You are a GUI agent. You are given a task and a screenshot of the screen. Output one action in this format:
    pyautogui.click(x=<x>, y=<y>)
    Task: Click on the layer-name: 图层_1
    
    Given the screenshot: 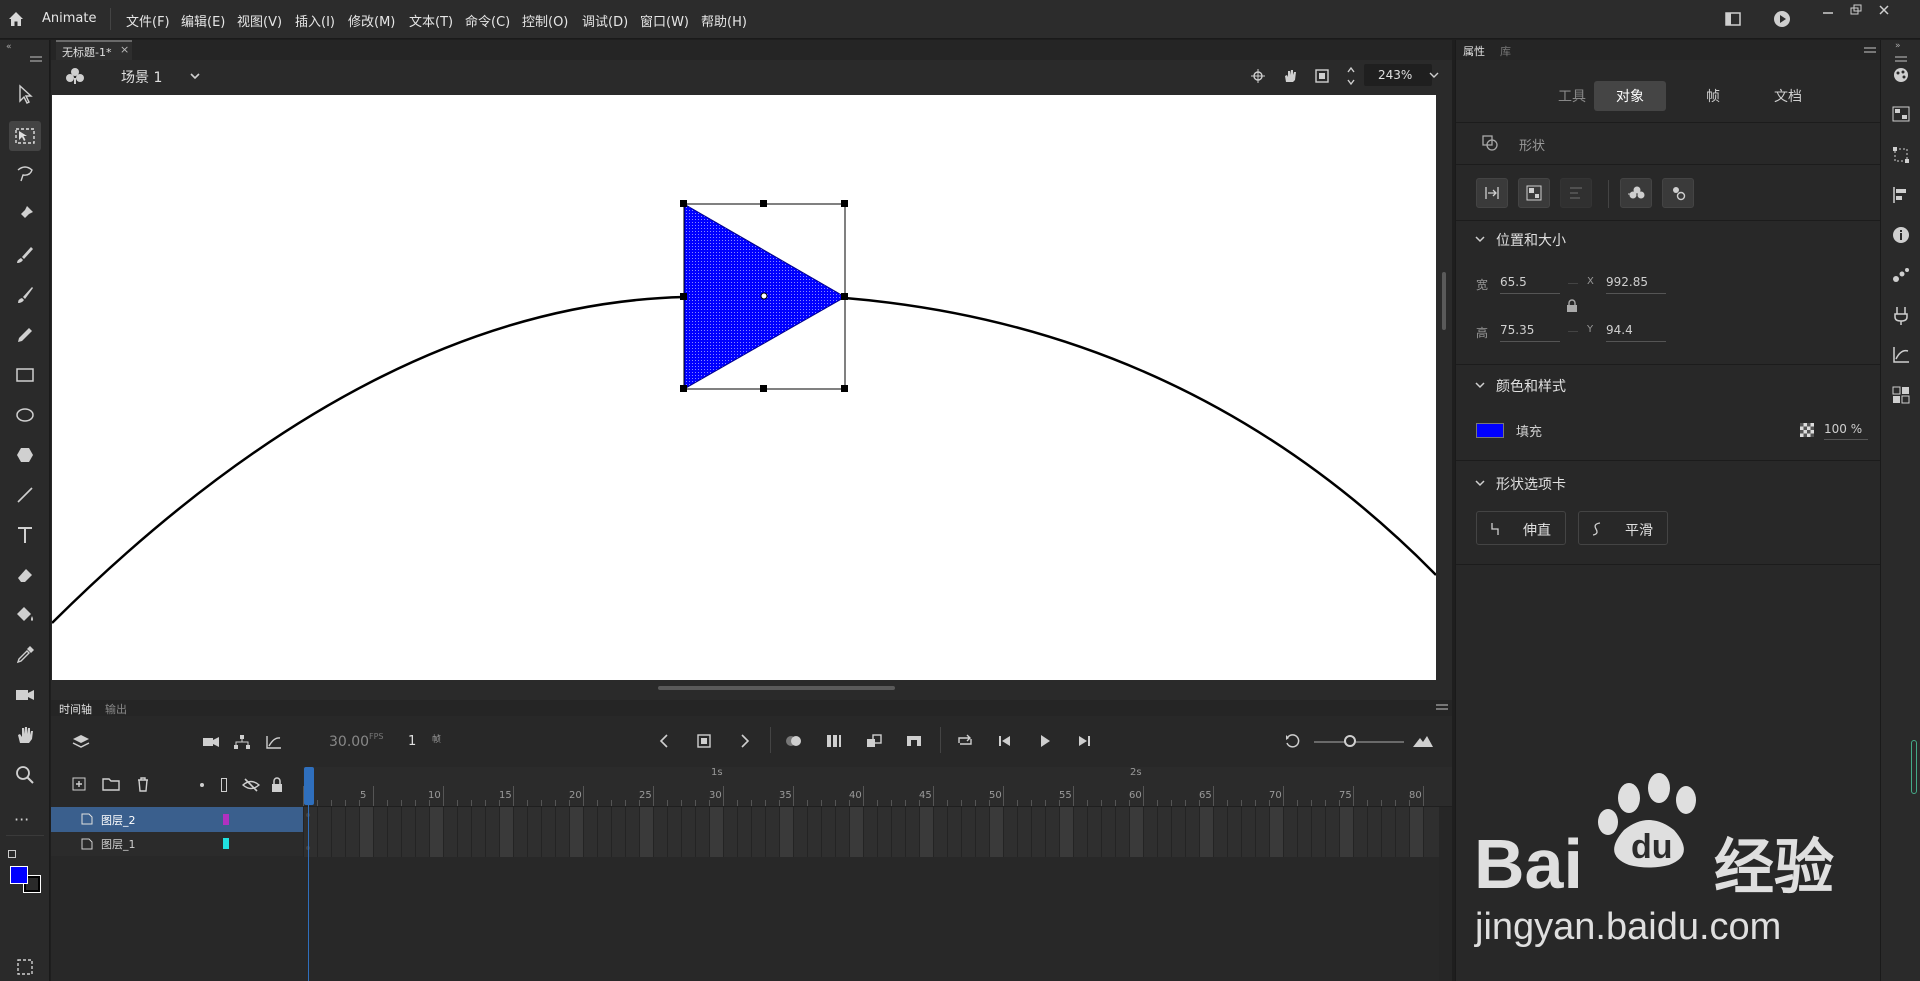 What is the action you would take?
    pyautogui.click(x=118, y=844)
    